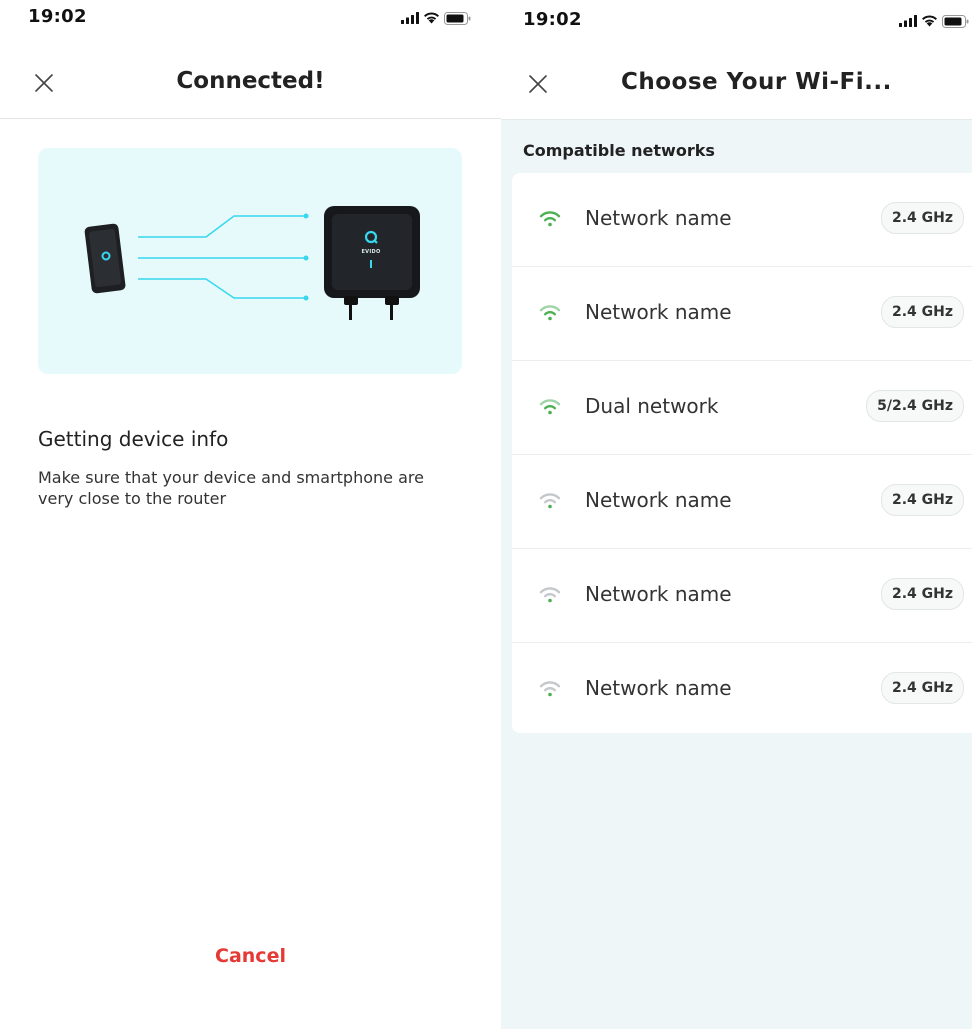 The height and width of the screenshot is (1029, 972). I want to click on close-icon, so click(538, 84).